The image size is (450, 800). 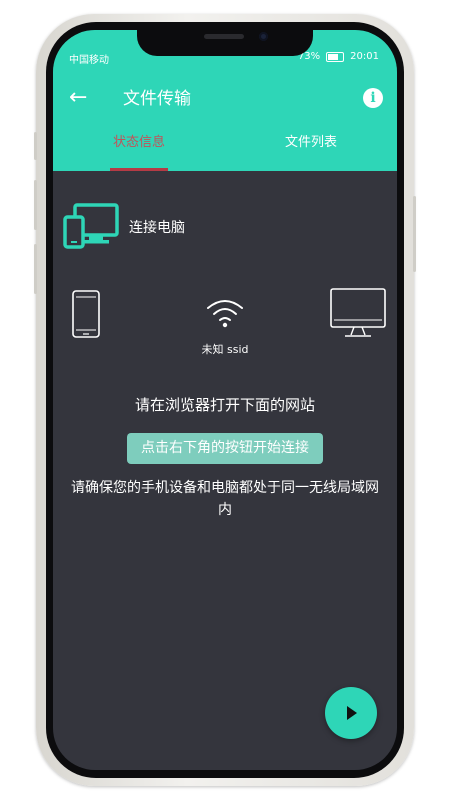 What do you see at coordinates (91, 226) in the screenshot?
I see `connect-computer-icon` at bounding box center [91, 226].